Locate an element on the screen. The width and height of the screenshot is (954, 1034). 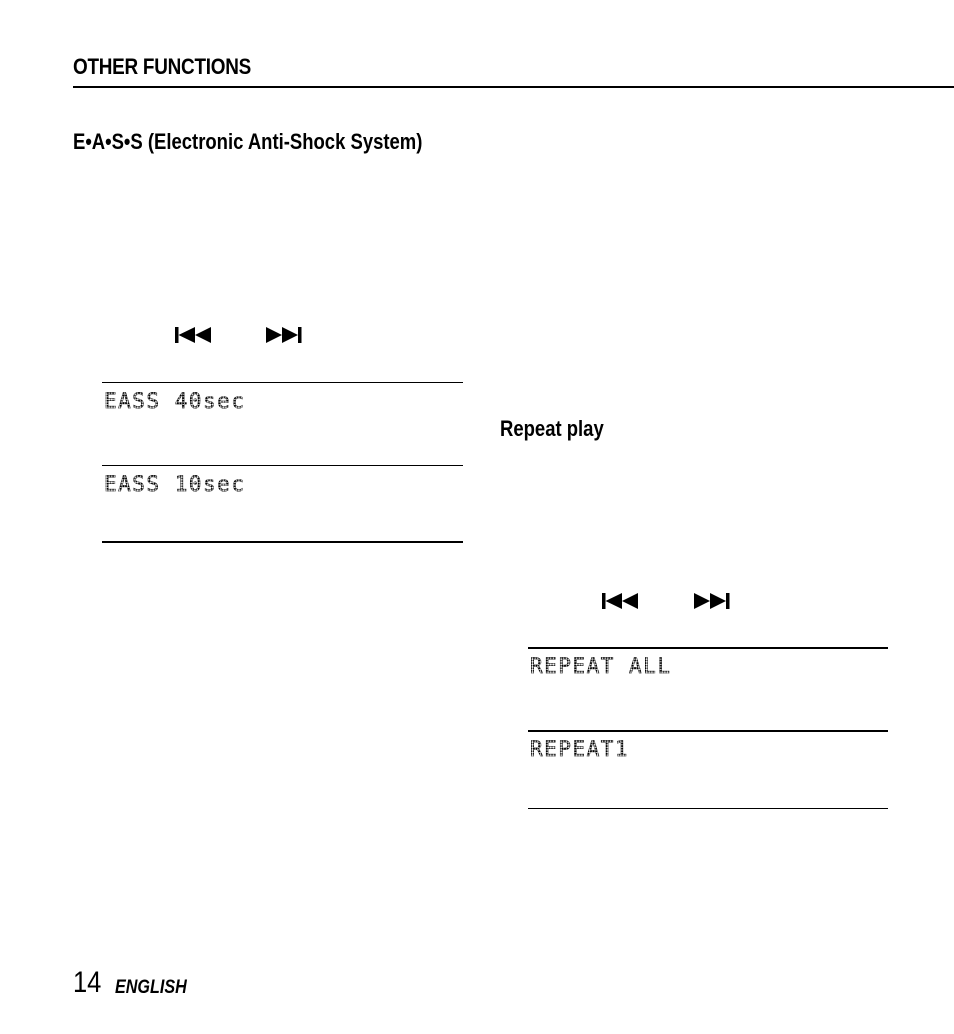
eass-heading: E•A•S•S (Electronic Anti-Shock System) is located at coordinates (248, 141).